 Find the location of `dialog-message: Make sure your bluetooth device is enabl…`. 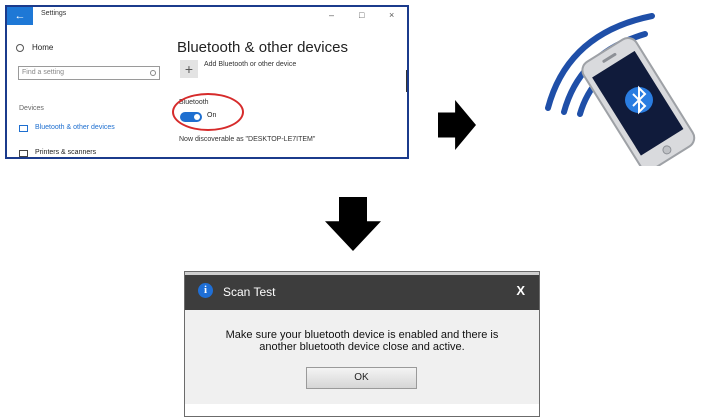

dialog-message: Make sure your bluetooth device is enabl… is located at coordinates (362, 341).